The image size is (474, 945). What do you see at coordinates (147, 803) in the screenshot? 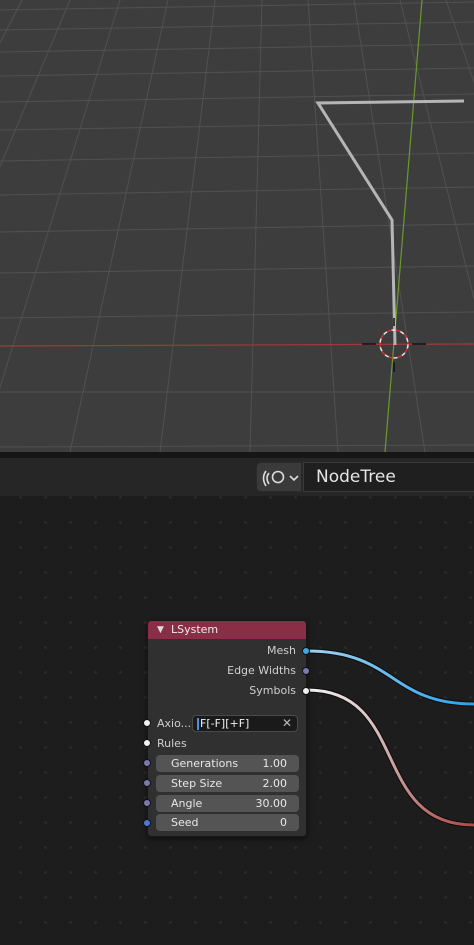
I see `input-socket-angle` at bounding box center [147, 803].